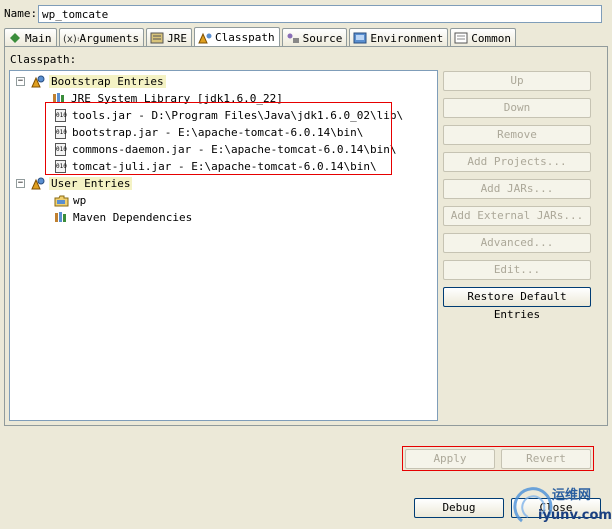 This screenshot has width=612, height=529. I want to click on tree-node-wp: wp, so click(70, 200).